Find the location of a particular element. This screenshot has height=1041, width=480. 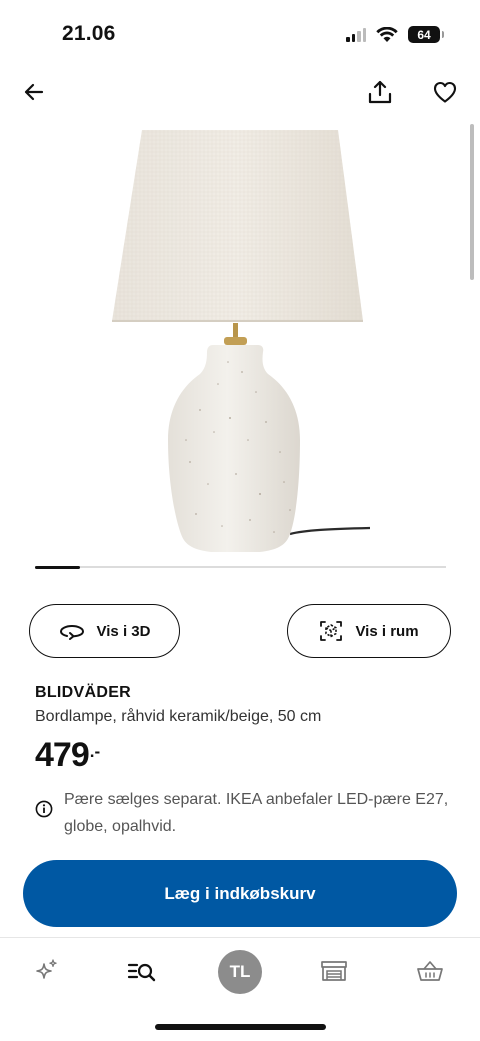

add-to-cart-button: Læg i indkøbskurv is located at coordinates (240, 893).